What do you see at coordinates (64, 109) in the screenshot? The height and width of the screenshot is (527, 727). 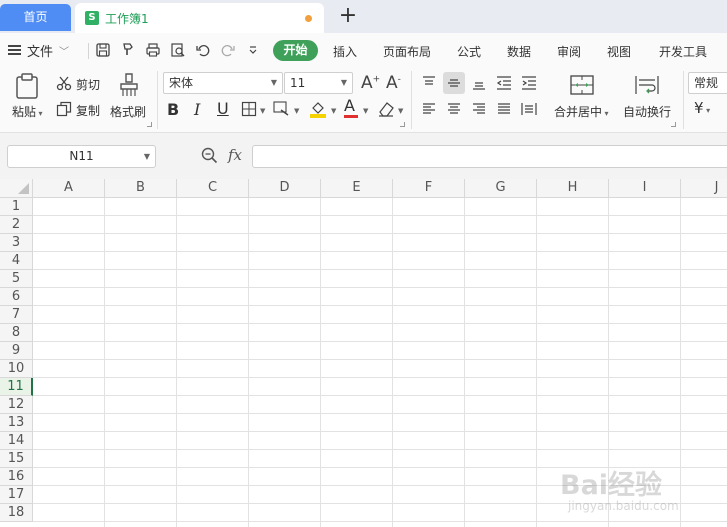 I see `copy-icon` at bounding box center [64, 109].